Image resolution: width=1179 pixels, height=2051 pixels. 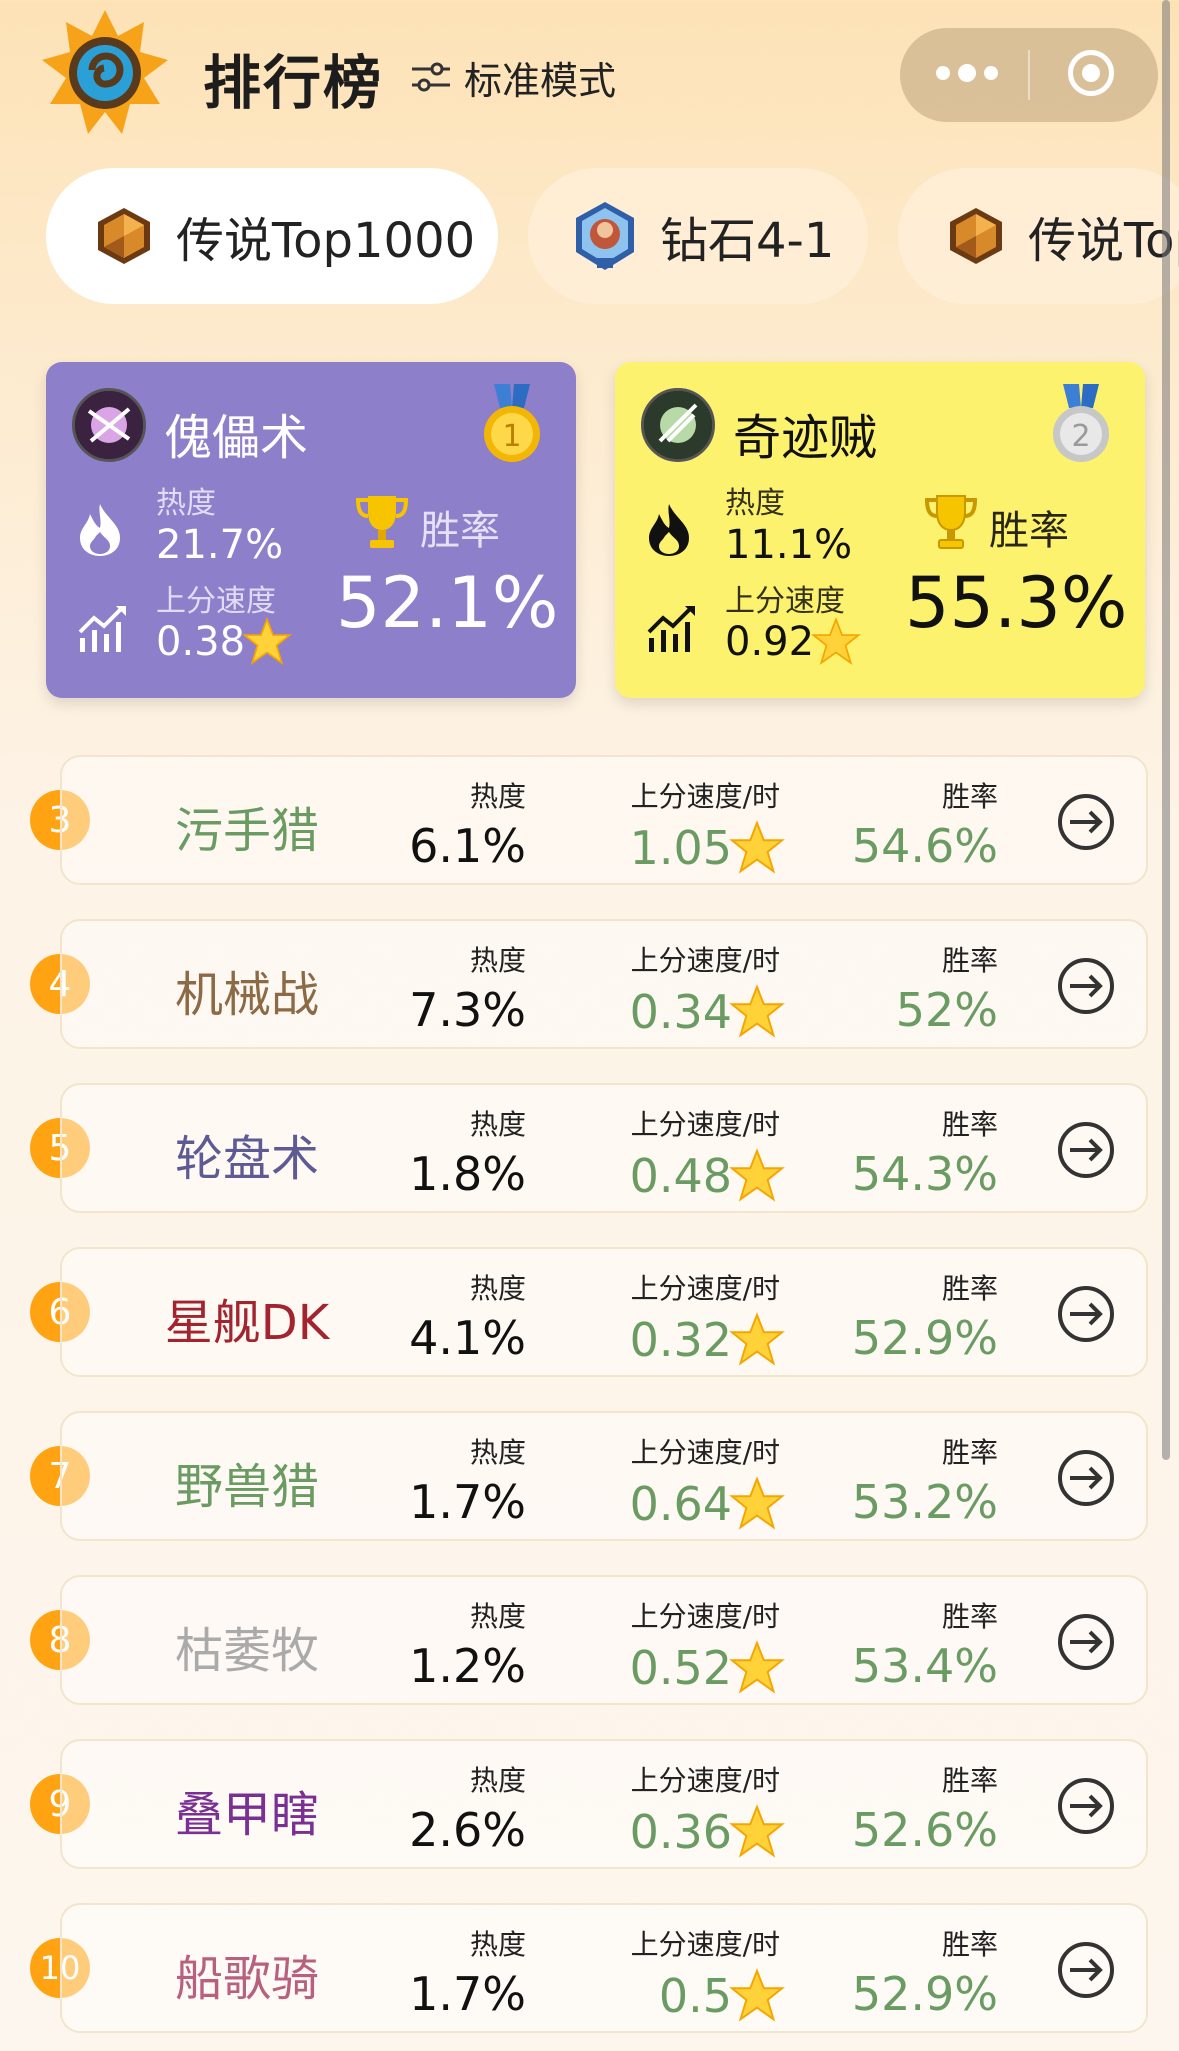 What do you see at coordinates (967, 73) in the screenshot?
I see `more-icon` at bounding box center [967, 73].